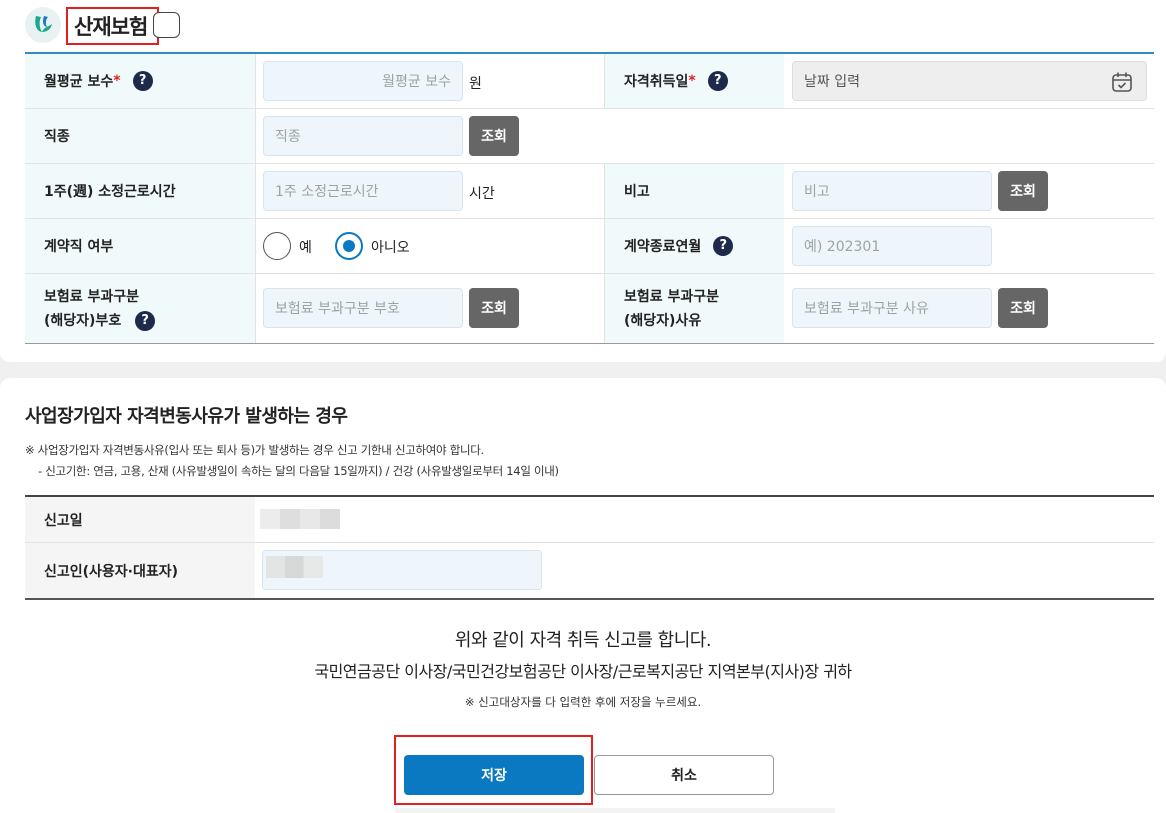 The height and width of the screenshot is (813, 1166). Describe the element at coordinates (1023, 308) in the screenshot. I see `premium-reason-search-button: 조회` at that location.